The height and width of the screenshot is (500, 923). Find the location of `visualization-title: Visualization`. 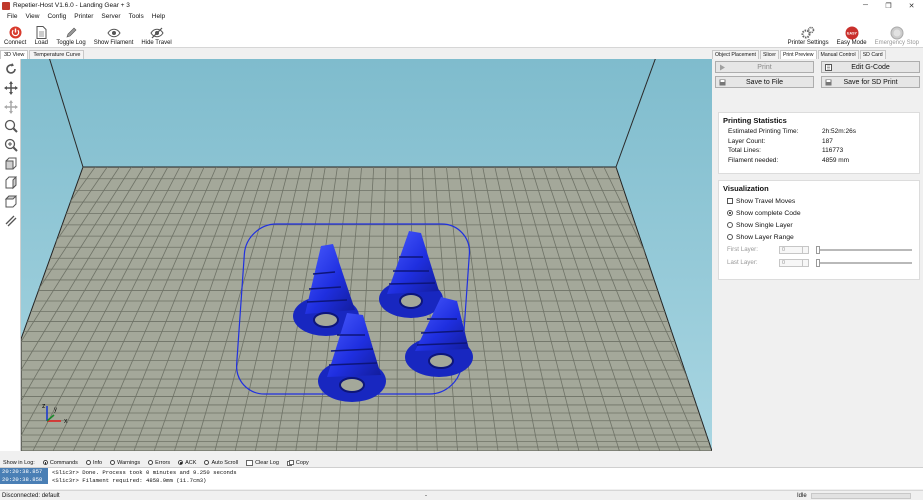

visualization-title: Visualization is located at coordinates (746, 188).